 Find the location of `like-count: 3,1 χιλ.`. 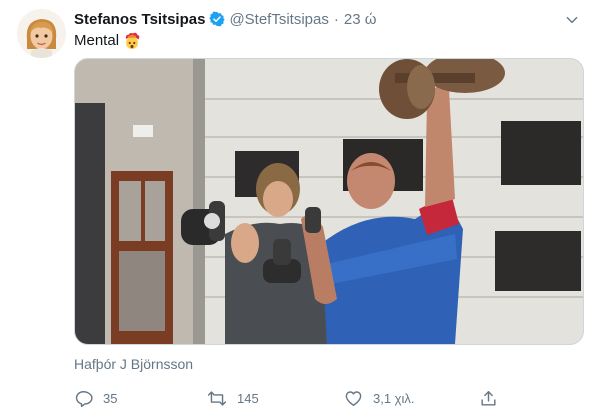

like-count: 3,1 χιλ. is located at coordinates (394, 398).